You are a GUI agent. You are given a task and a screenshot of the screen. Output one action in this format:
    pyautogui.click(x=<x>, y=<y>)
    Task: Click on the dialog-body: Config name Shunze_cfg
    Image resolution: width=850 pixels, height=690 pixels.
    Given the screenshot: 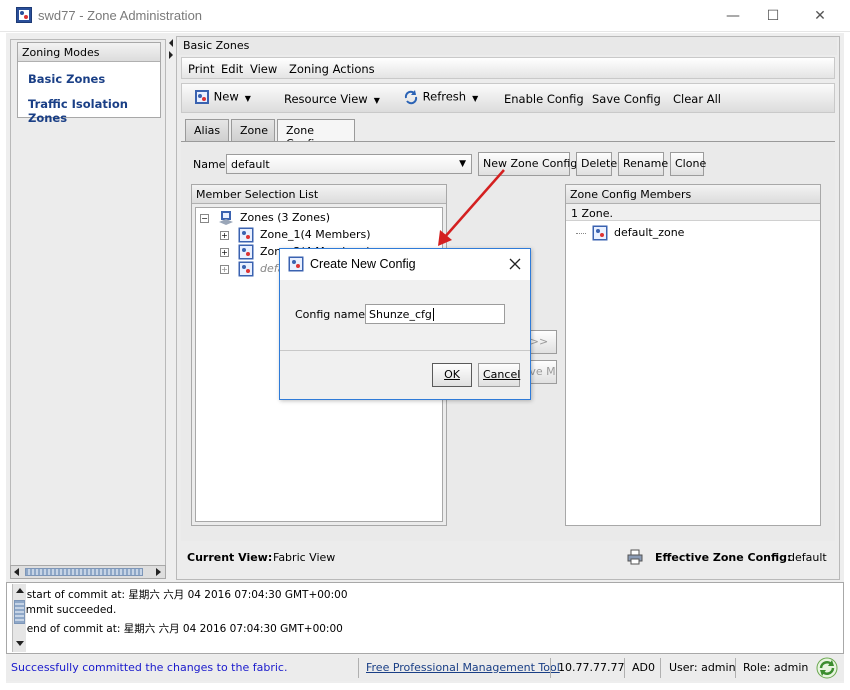 What is the action you would take?
    pyautogui.click(x=405, y=315)
    